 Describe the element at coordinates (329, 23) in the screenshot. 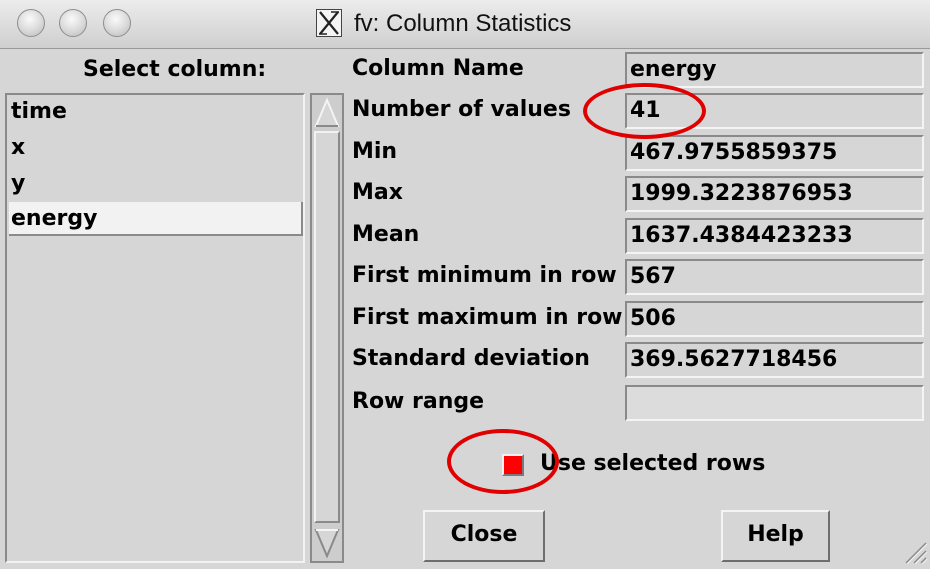

I see `x11-app-icon` at that location.